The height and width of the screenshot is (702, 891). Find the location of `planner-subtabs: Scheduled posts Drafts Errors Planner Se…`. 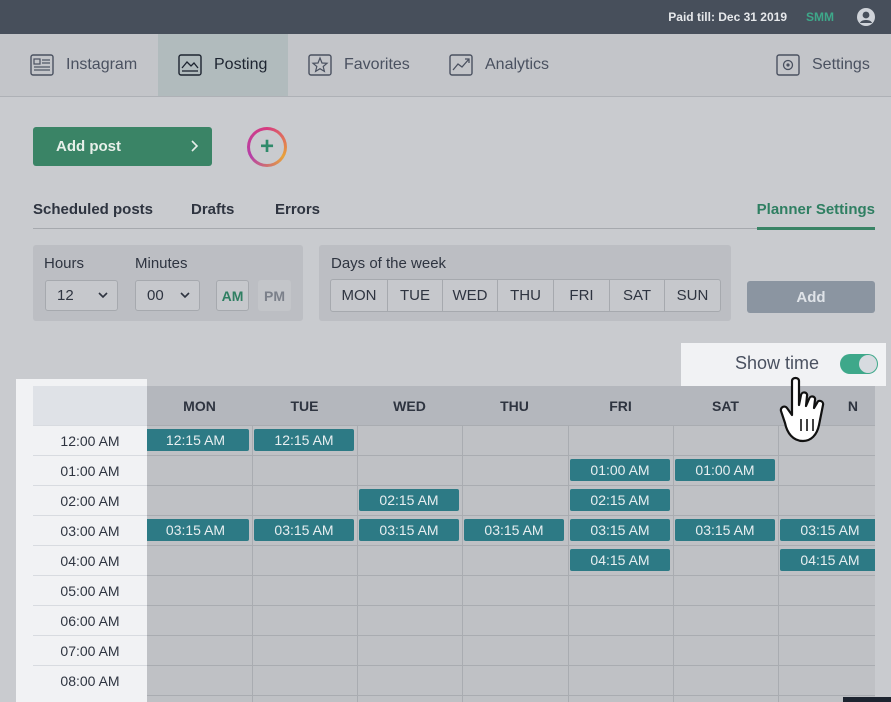

planner-subtabs: Scheduled posts Drafts Errors Planner Se… is located at coordinates (454, 213).